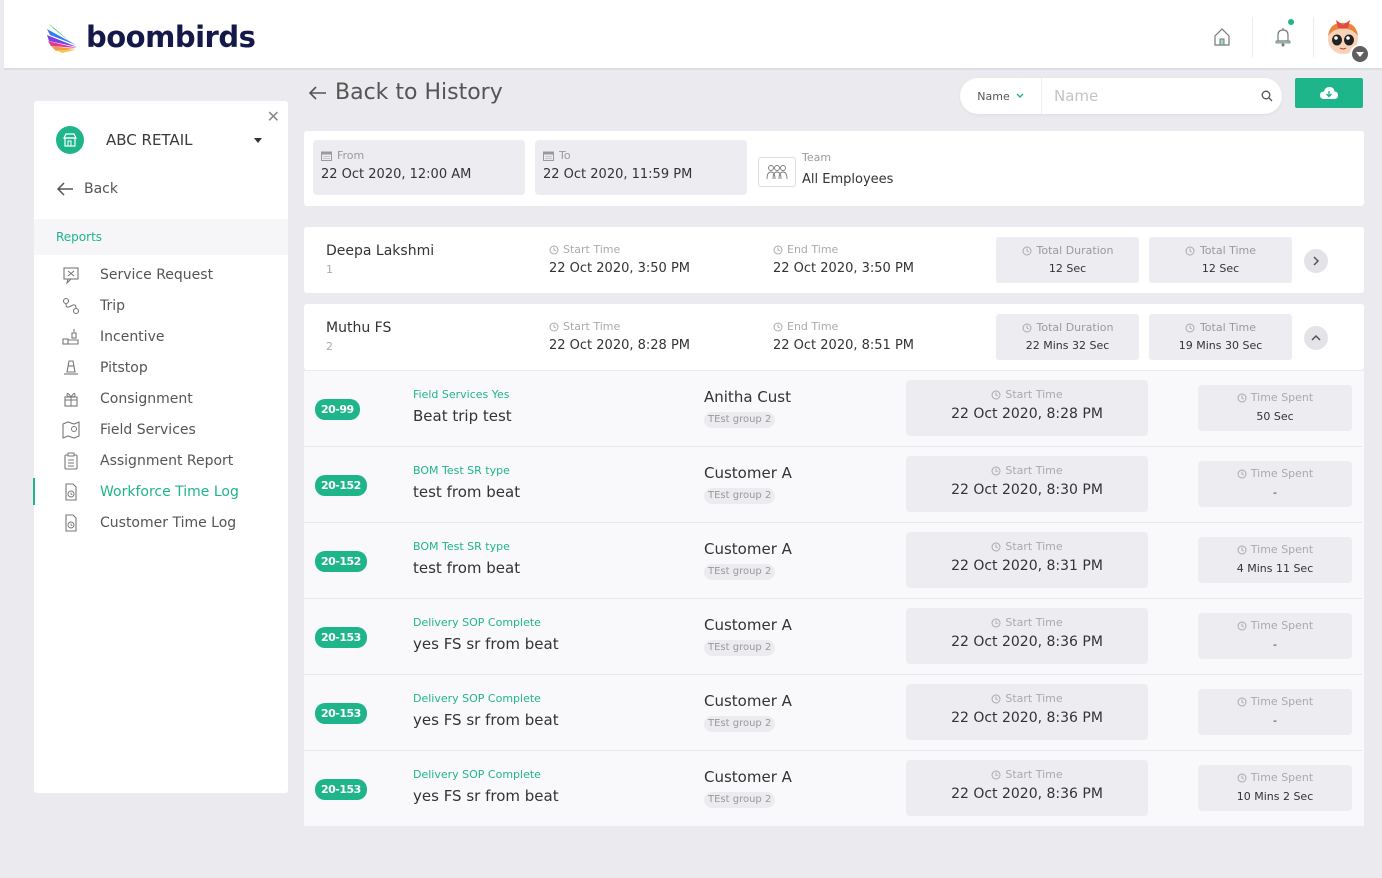 The width and height of the screenshot is (1382, 878). I want to click on search-bar: Name, so click(1121, 96).